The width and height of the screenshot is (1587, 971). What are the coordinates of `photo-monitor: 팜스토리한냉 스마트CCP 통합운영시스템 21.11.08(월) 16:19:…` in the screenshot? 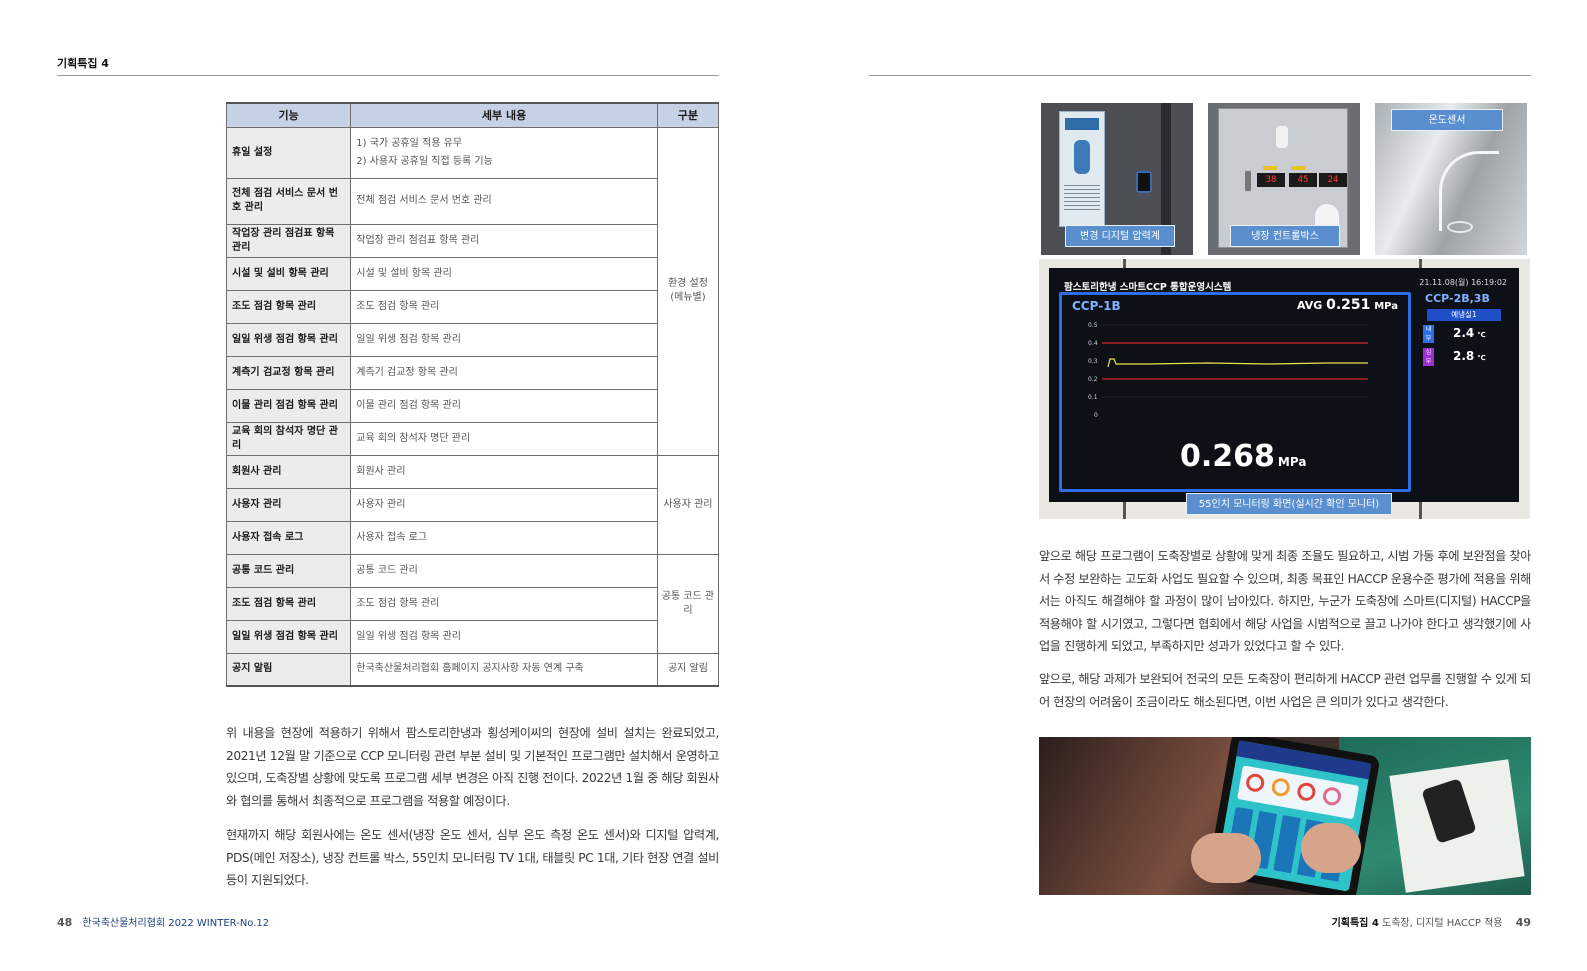 It's located at (1284, 389).